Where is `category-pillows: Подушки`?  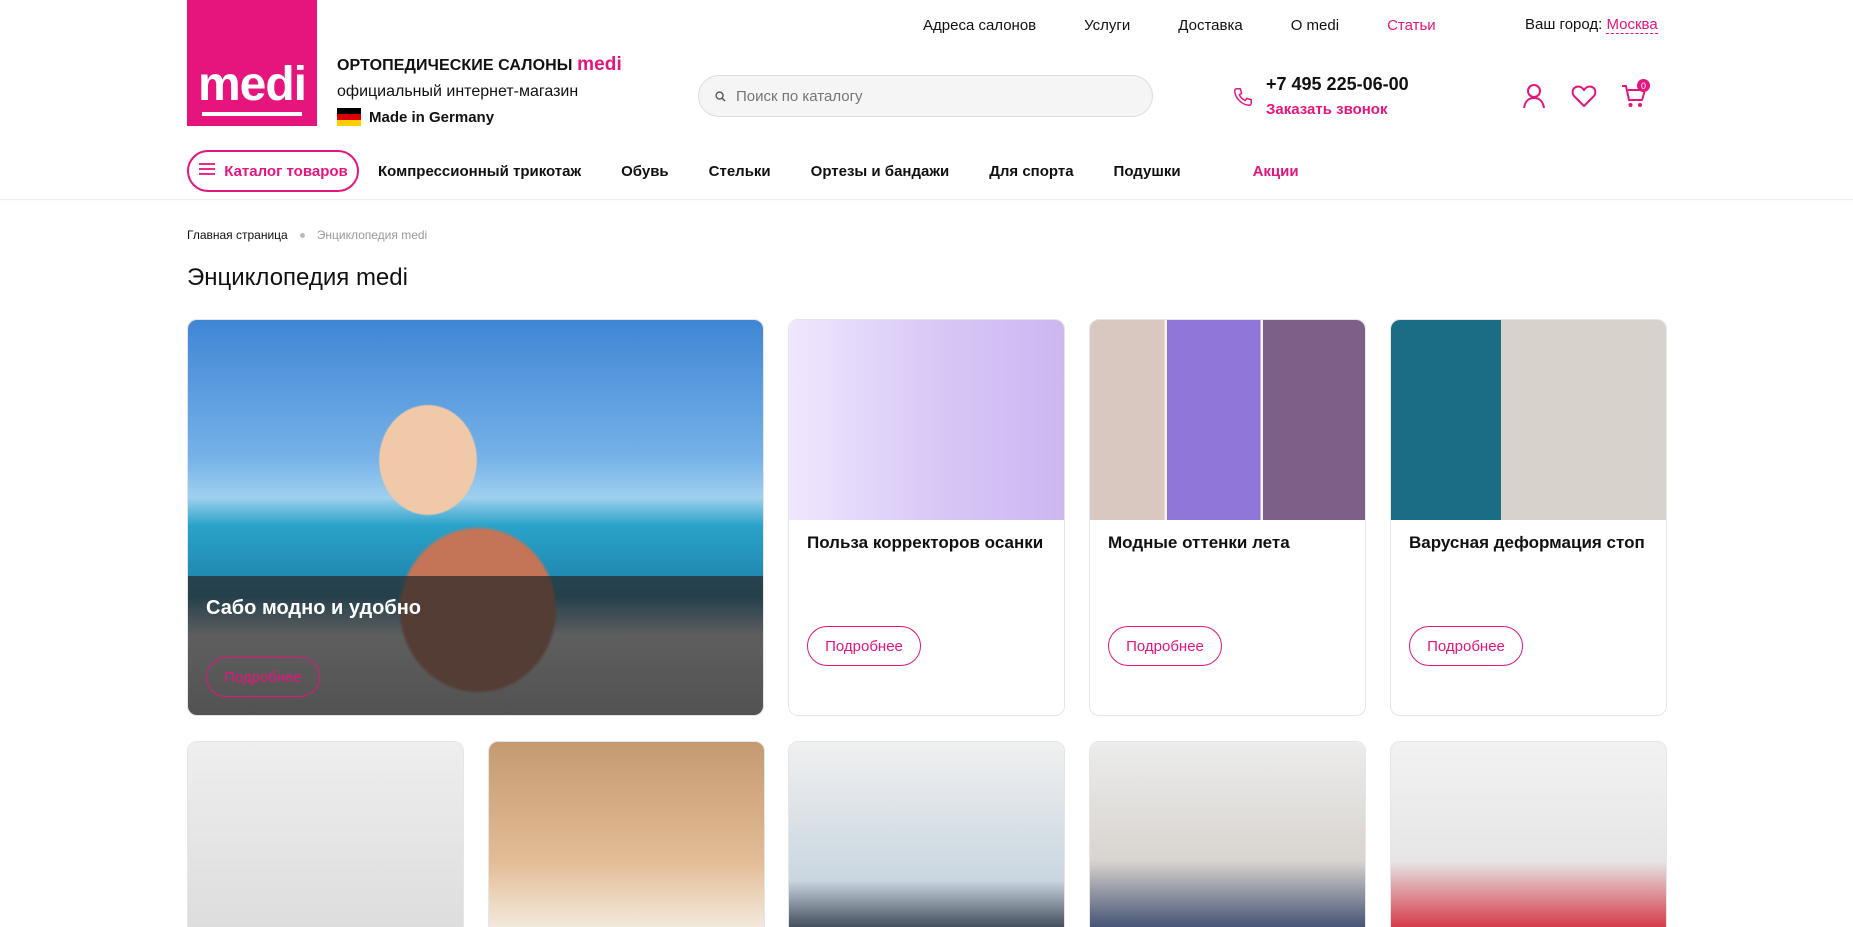
category-pillows: Подушки is located at coordinates (1147, 171).